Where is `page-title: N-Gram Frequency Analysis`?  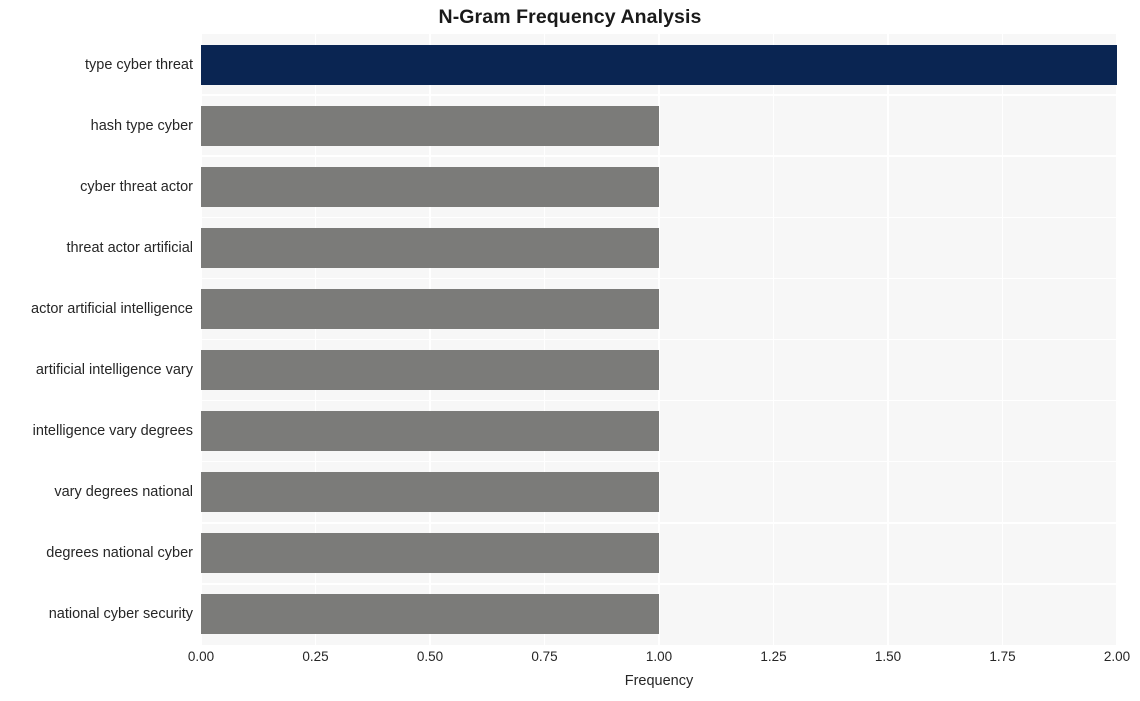 page-title: N-Gram Frequency Analysis is located at coordinates (570, 17).